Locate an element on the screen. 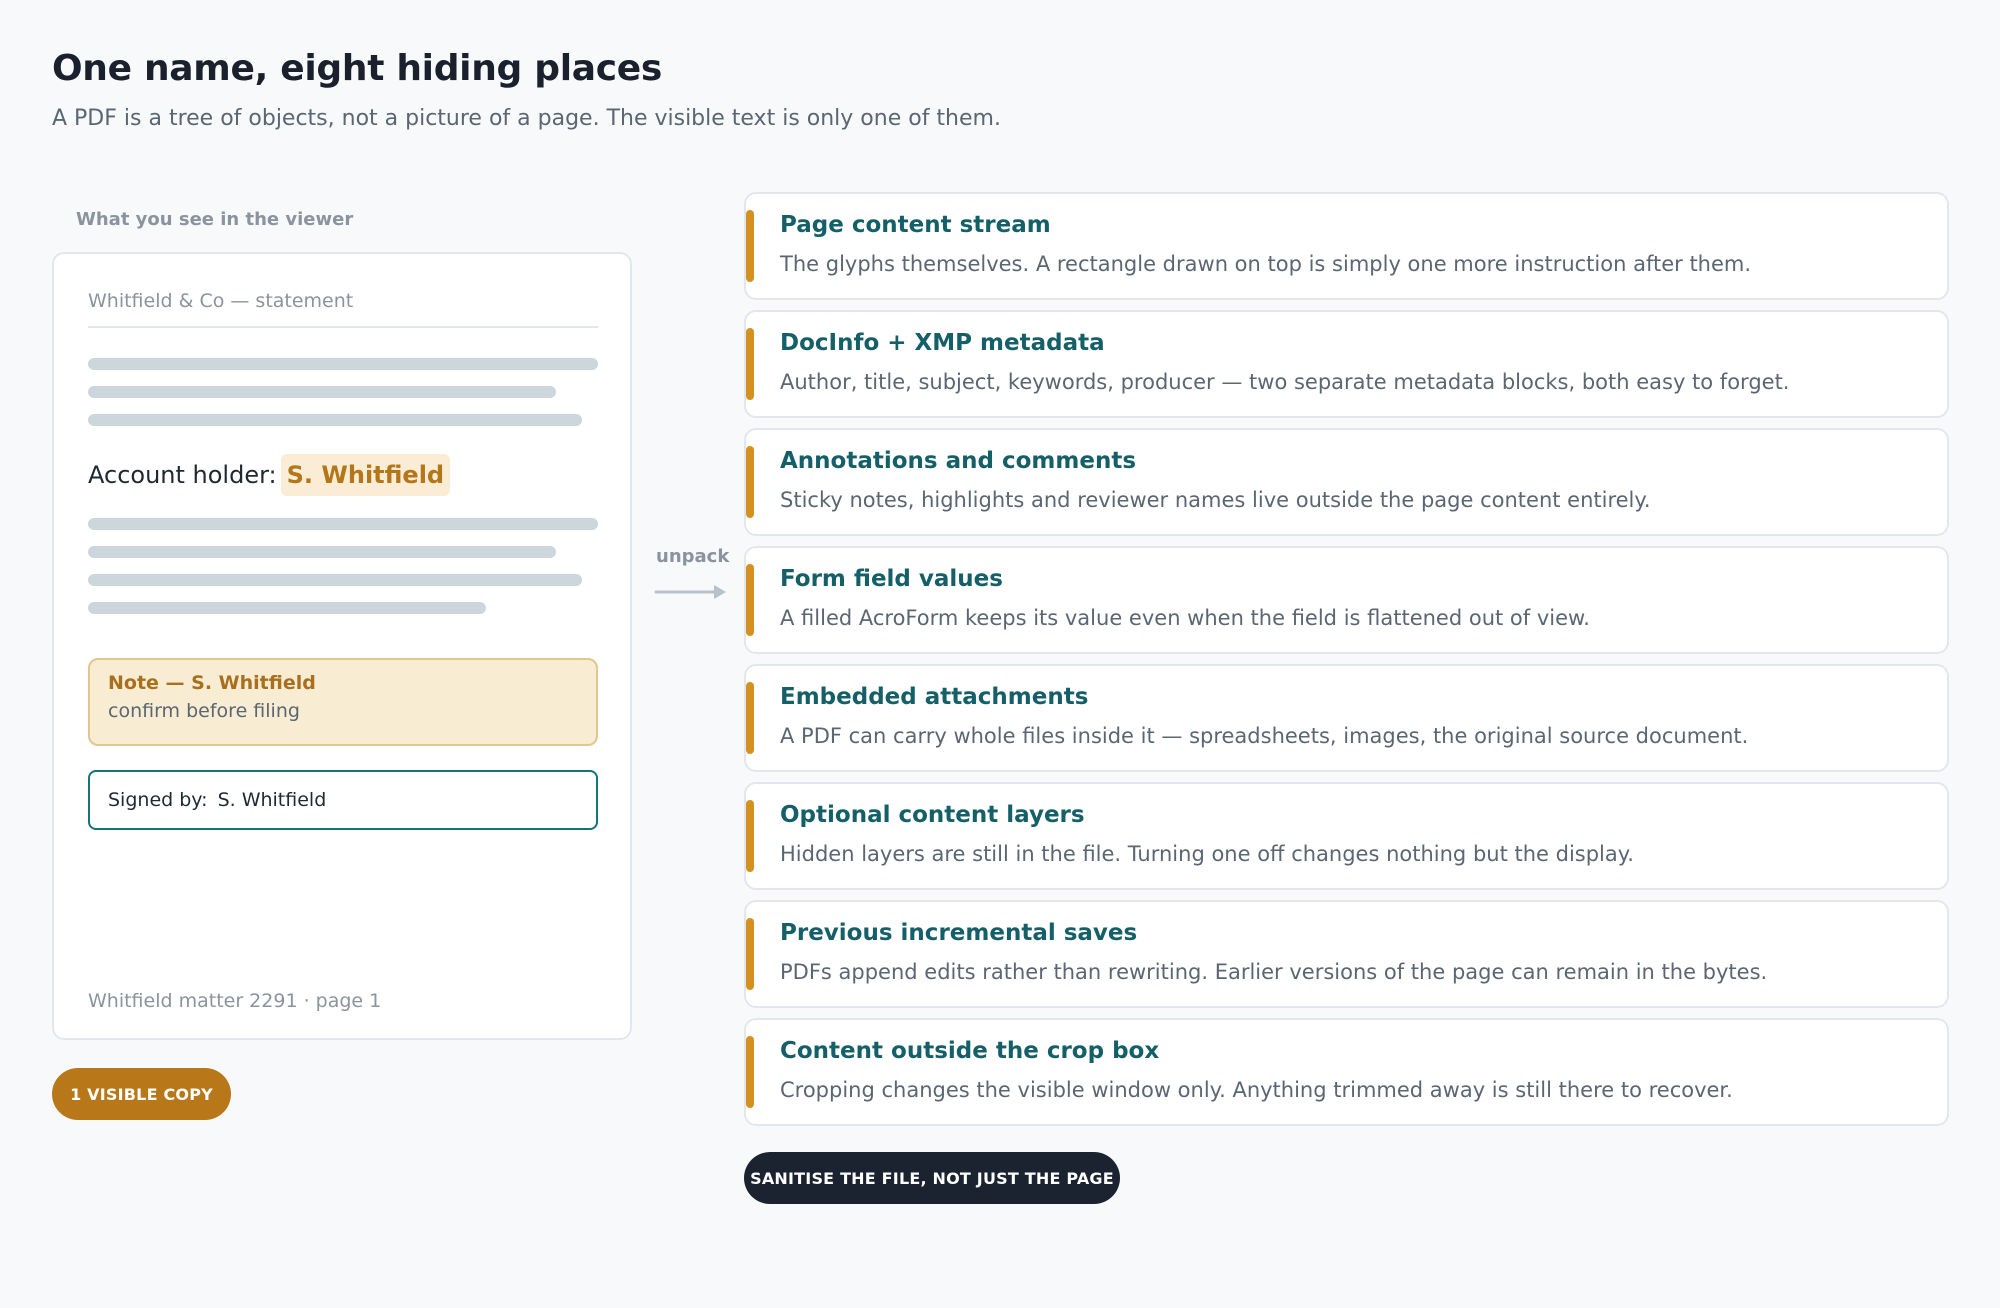  signature-value: S. Whitfield is located at coordinates (272, 800).